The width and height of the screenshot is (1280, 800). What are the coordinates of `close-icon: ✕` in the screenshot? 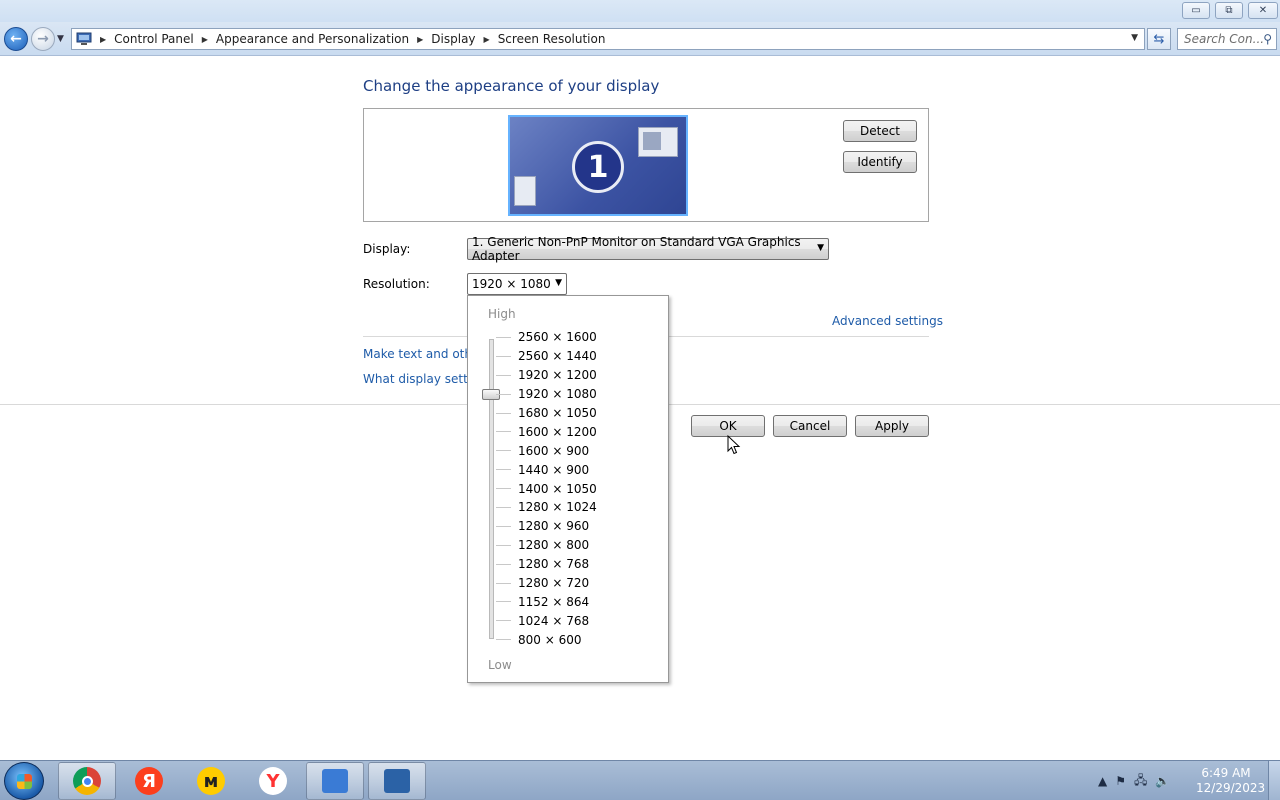 It's located at (1263, 10).